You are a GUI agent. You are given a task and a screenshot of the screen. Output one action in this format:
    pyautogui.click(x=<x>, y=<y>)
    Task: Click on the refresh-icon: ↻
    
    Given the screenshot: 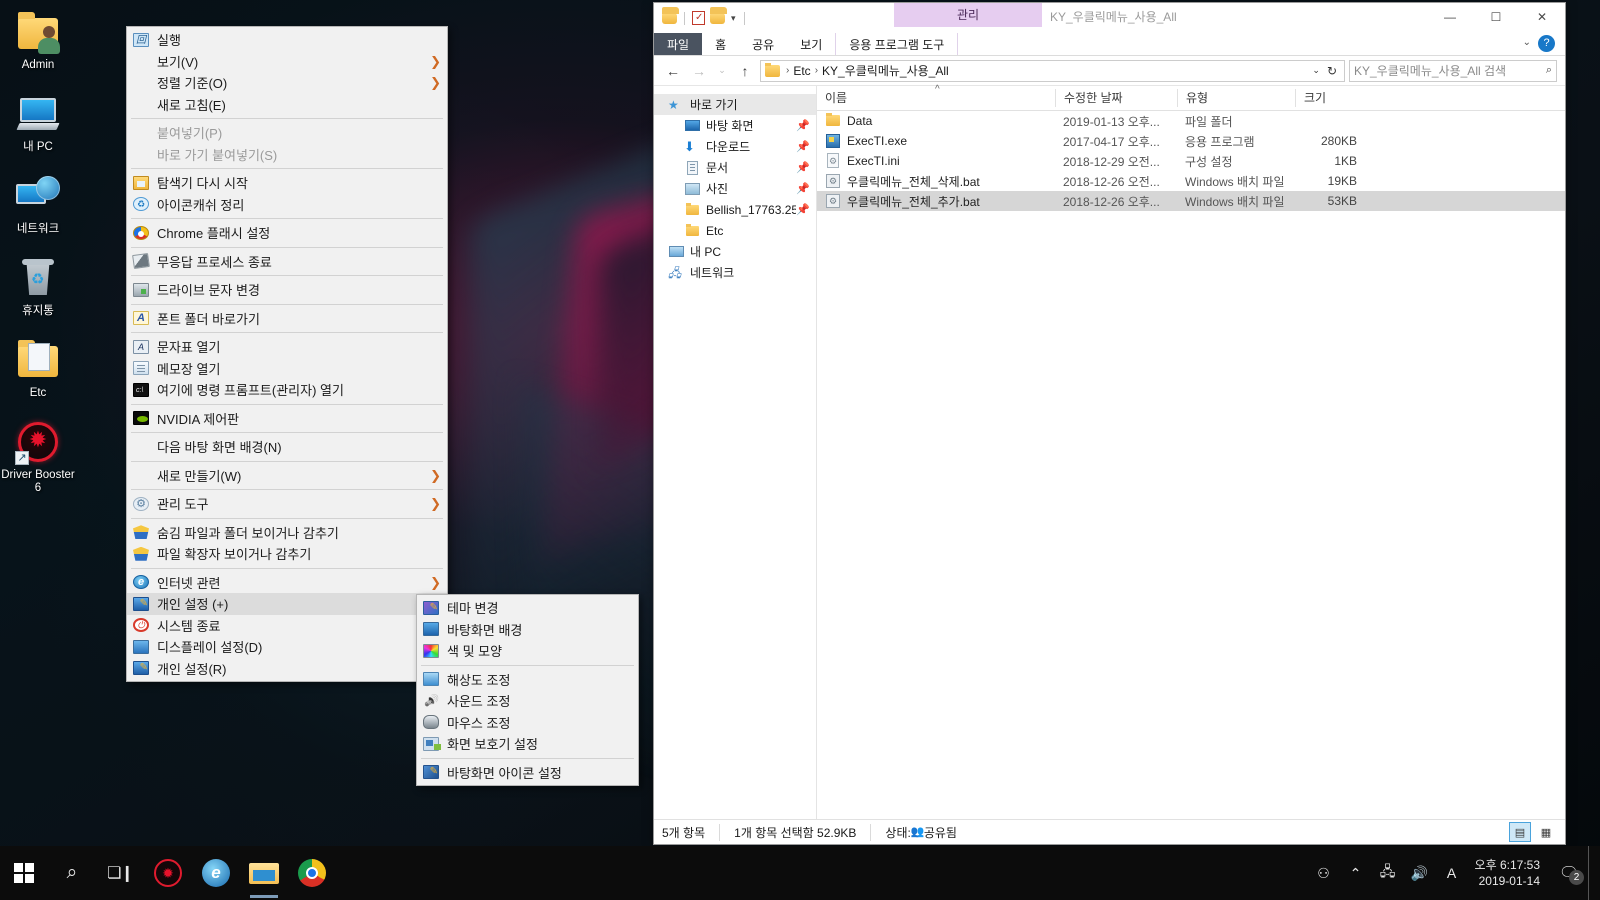 What is the action you would take?
    pyautogui.click(x=1332, y=71)
    